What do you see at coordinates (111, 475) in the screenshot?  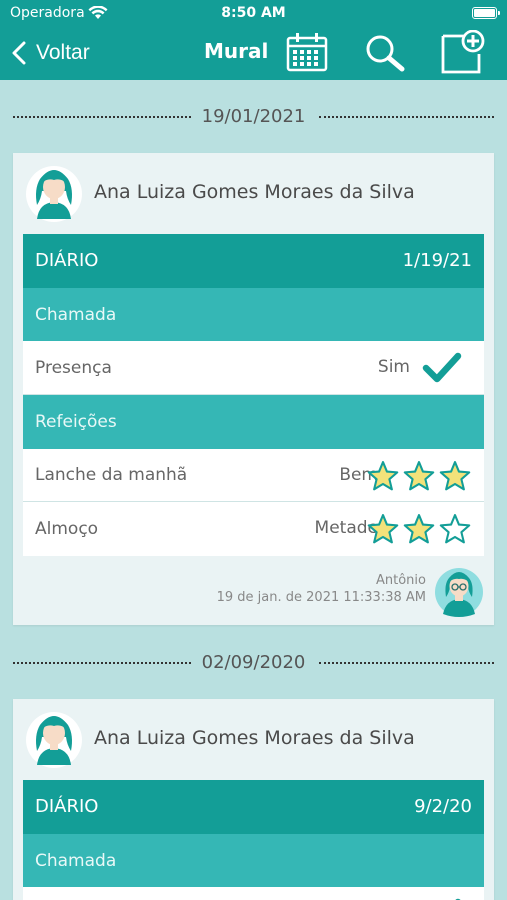 I see `meal-label: Lanche da manhã` at bounding box center [111, 475].